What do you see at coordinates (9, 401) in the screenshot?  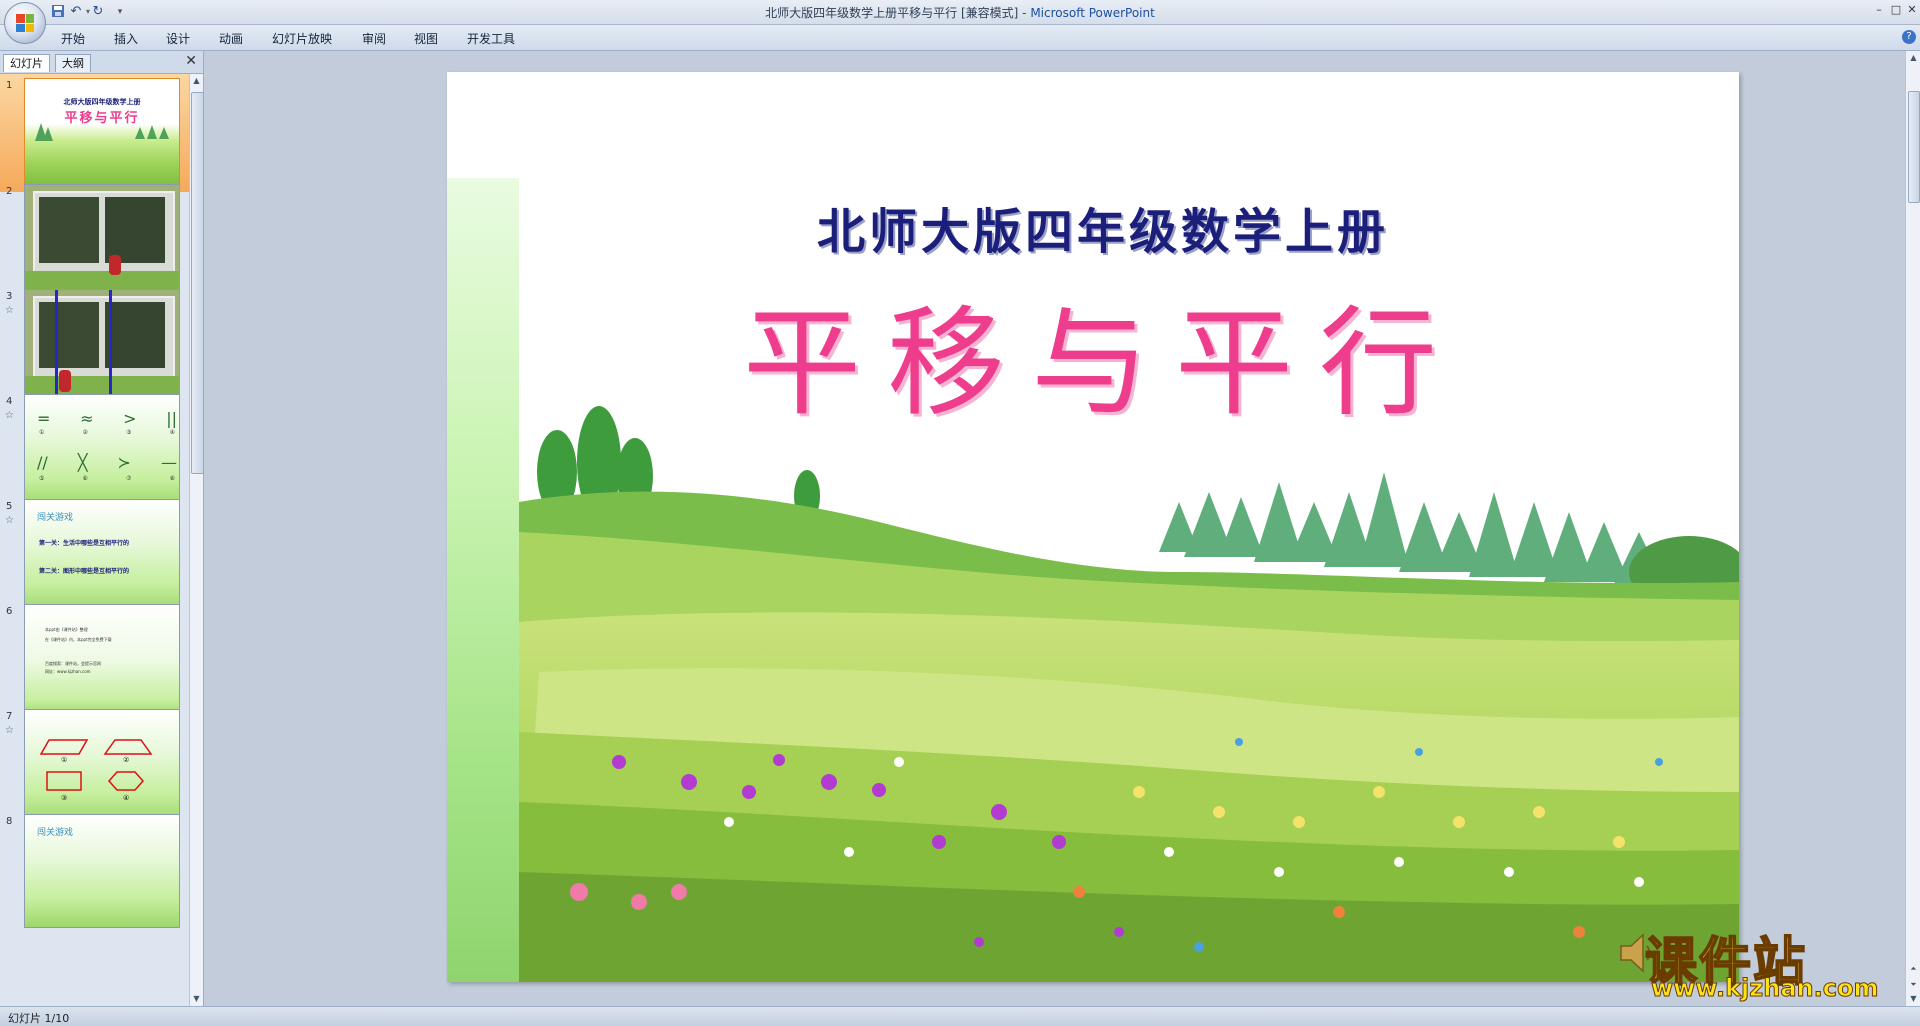 I see `slide-number: 4` at bounding box center [9, 401].